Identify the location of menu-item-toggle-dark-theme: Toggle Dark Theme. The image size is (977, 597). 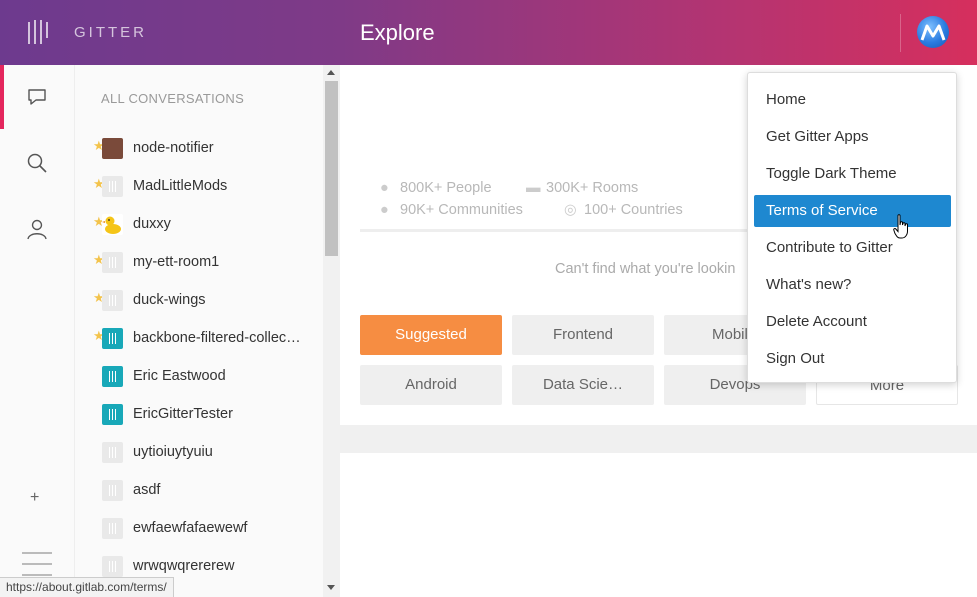
(852, 174).